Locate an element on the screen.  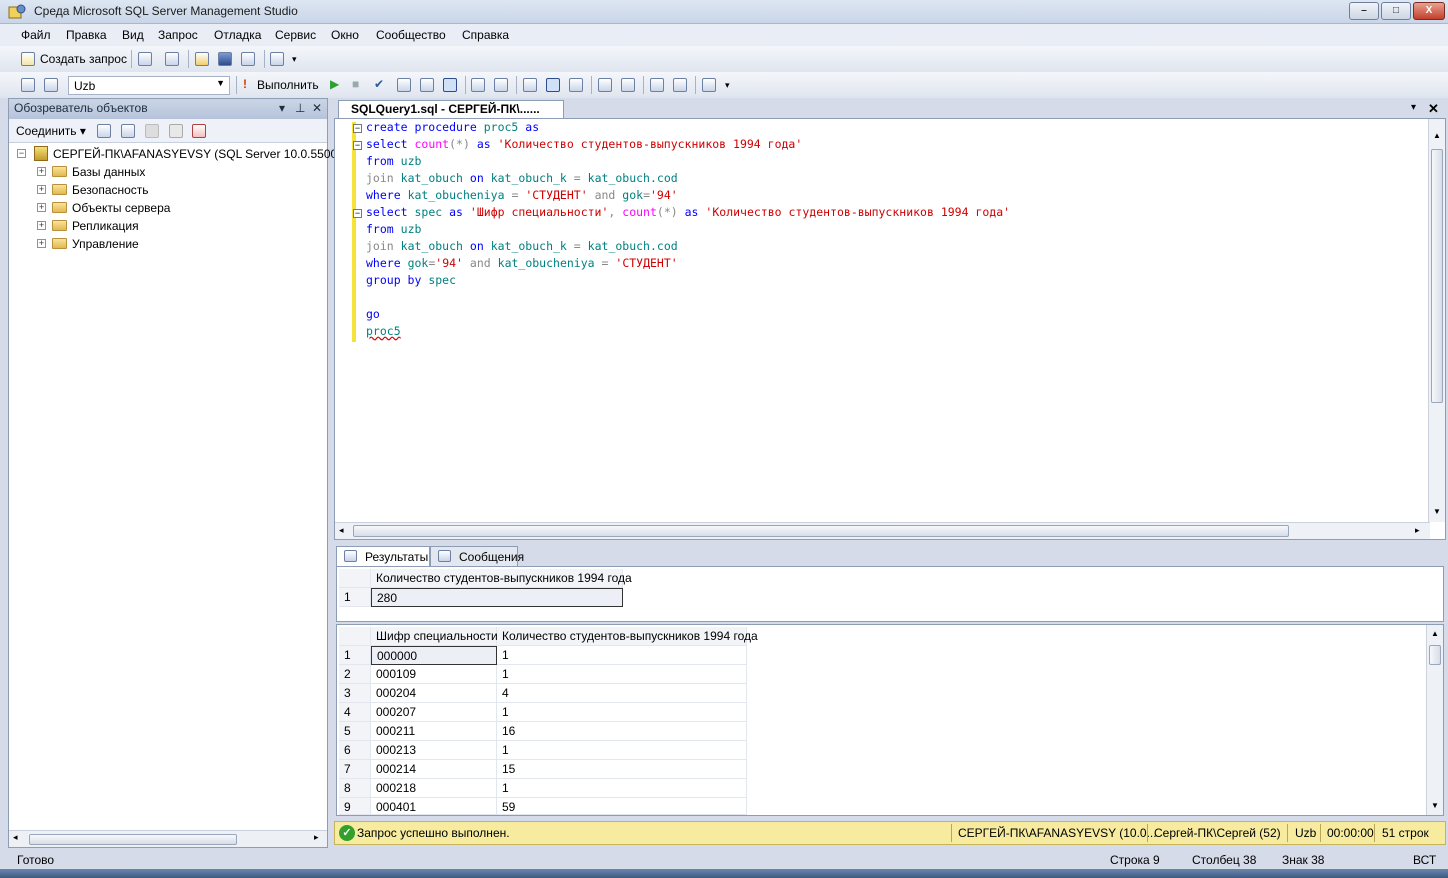
debug-icon: ▶ is located at coordinates (334, 86).